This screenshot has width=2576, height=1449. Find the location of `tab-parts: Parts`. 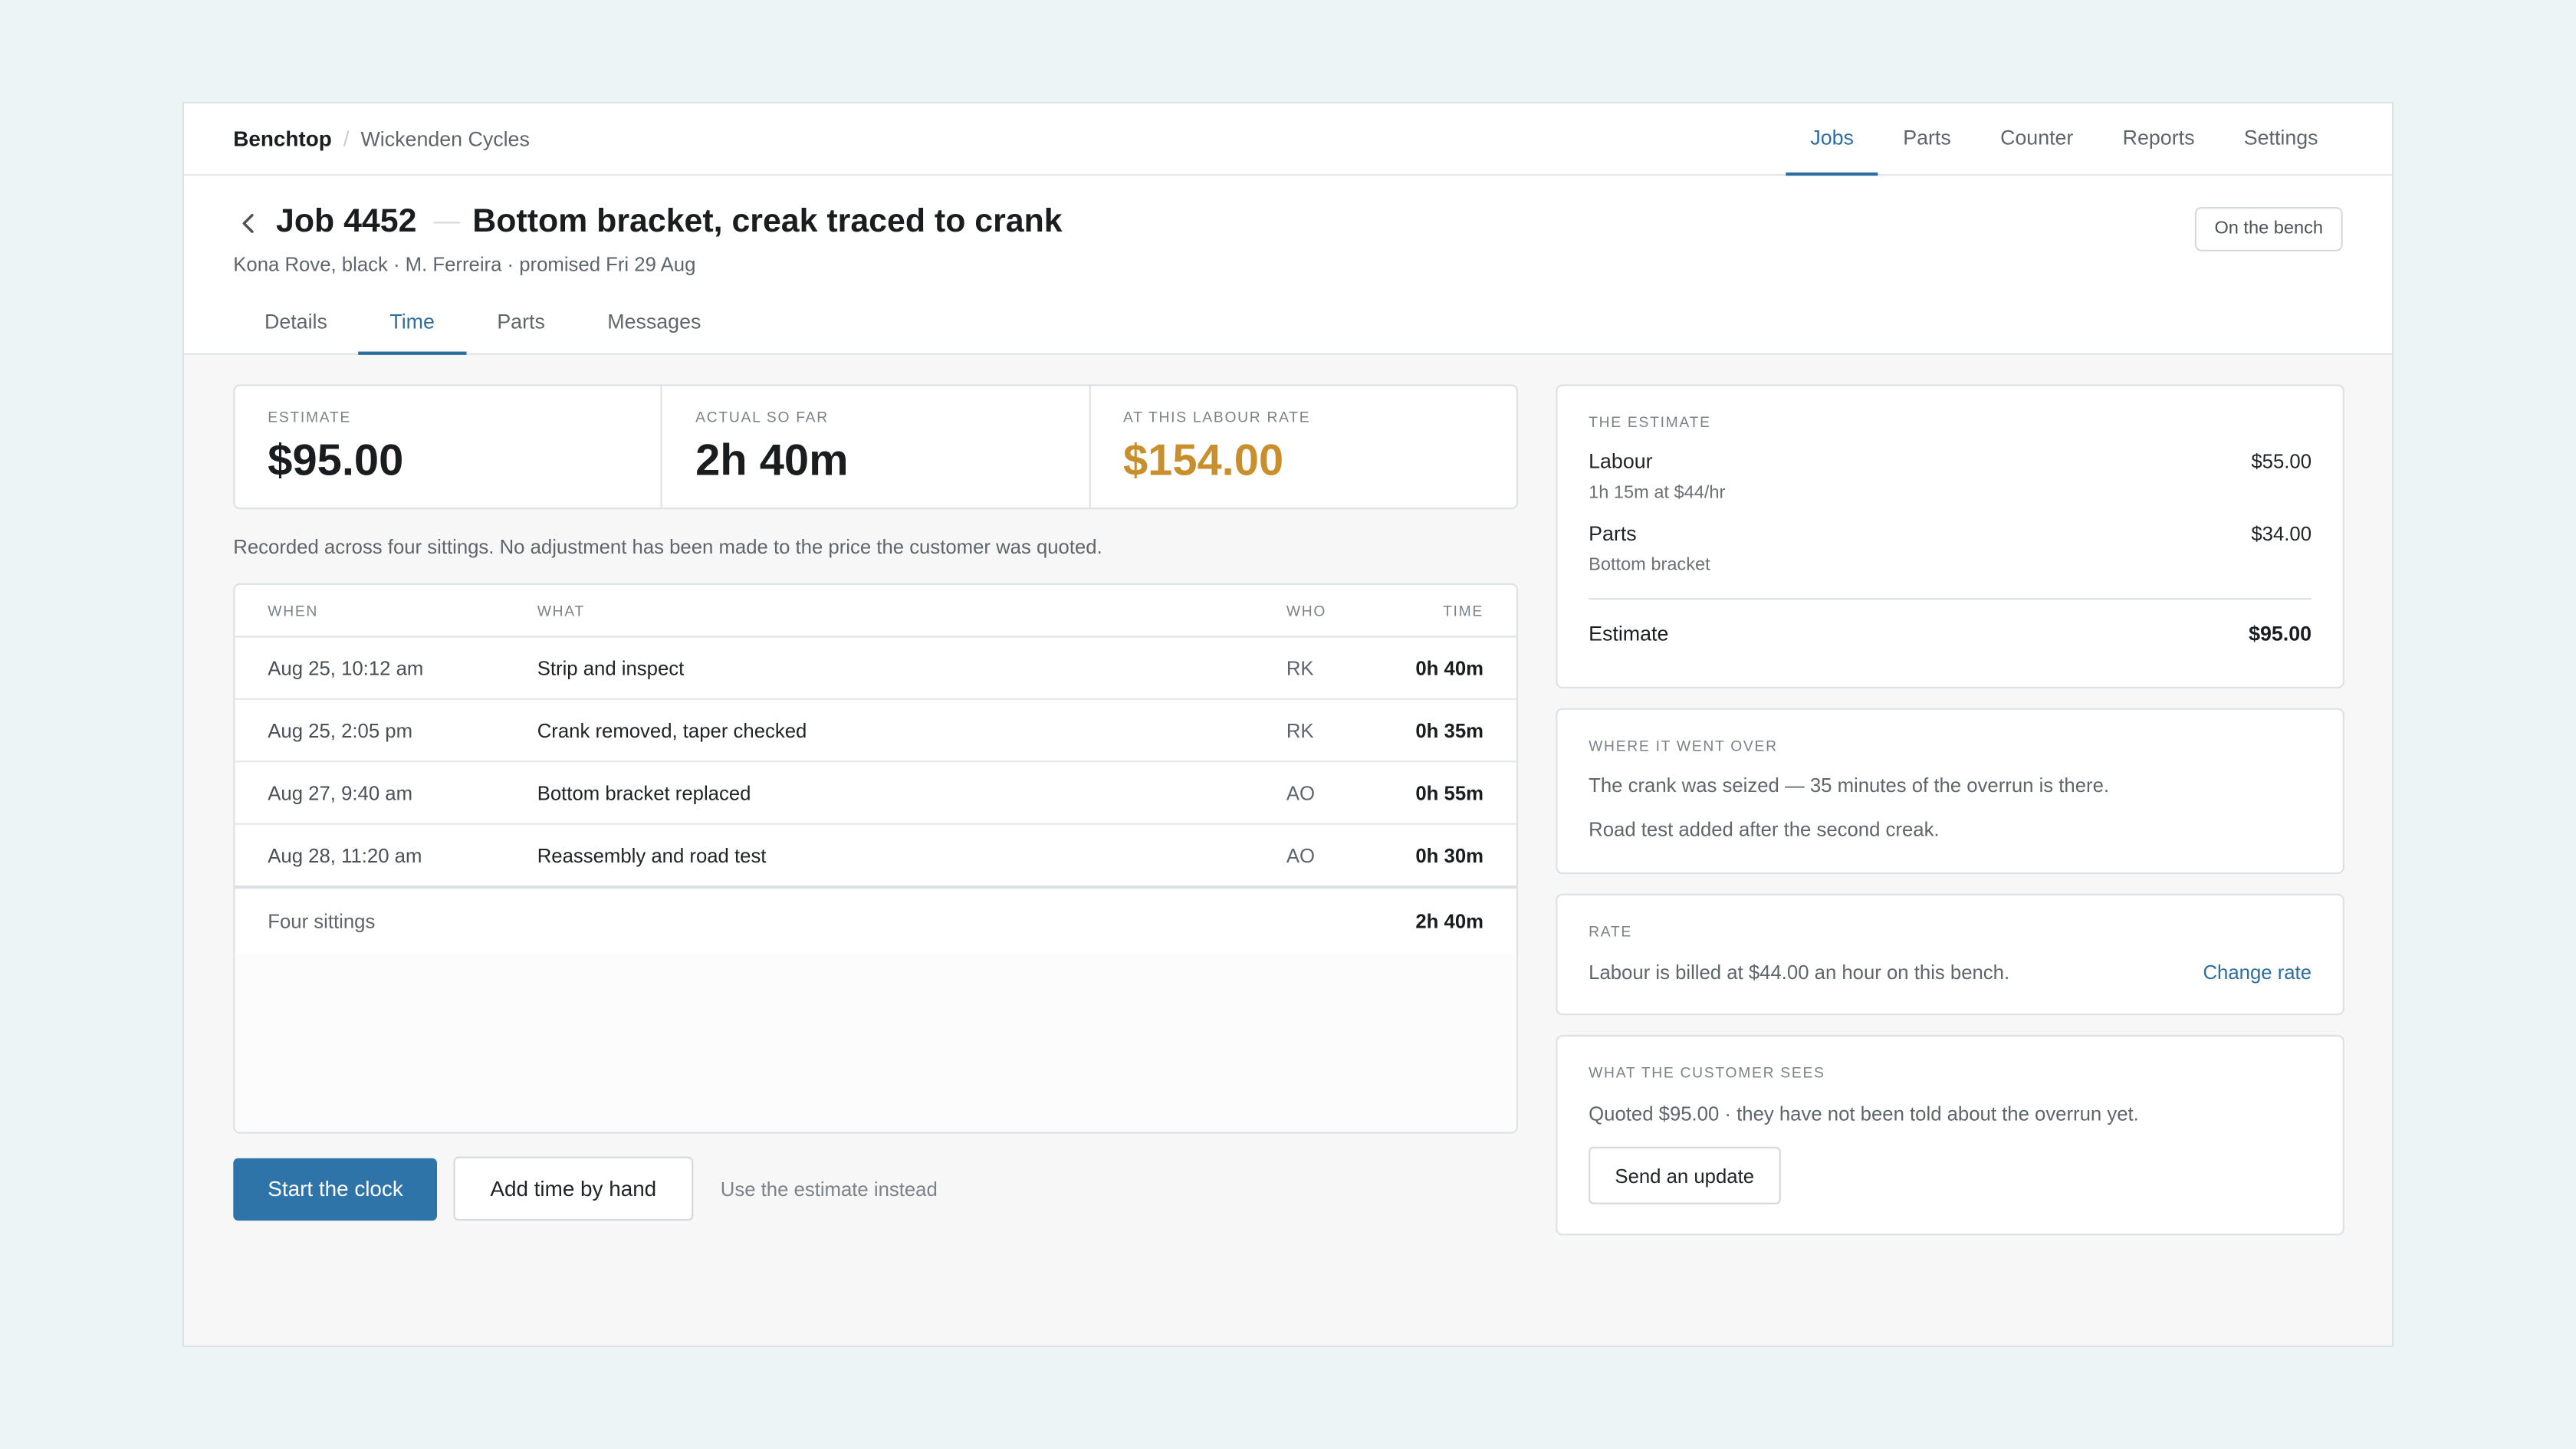

tab-parts: Parts is located at coordinates (522, 327).